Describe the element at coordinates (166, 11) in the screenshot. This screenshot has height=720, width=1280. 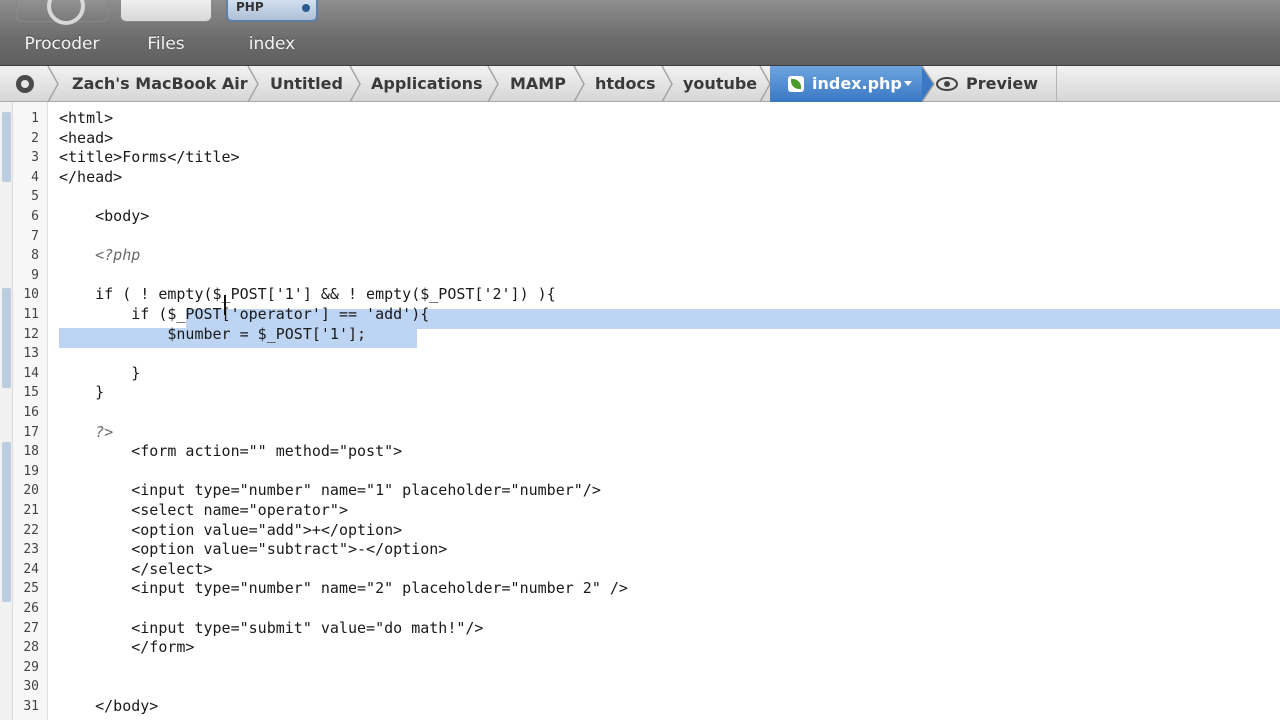
I see `files-icon` at that location.